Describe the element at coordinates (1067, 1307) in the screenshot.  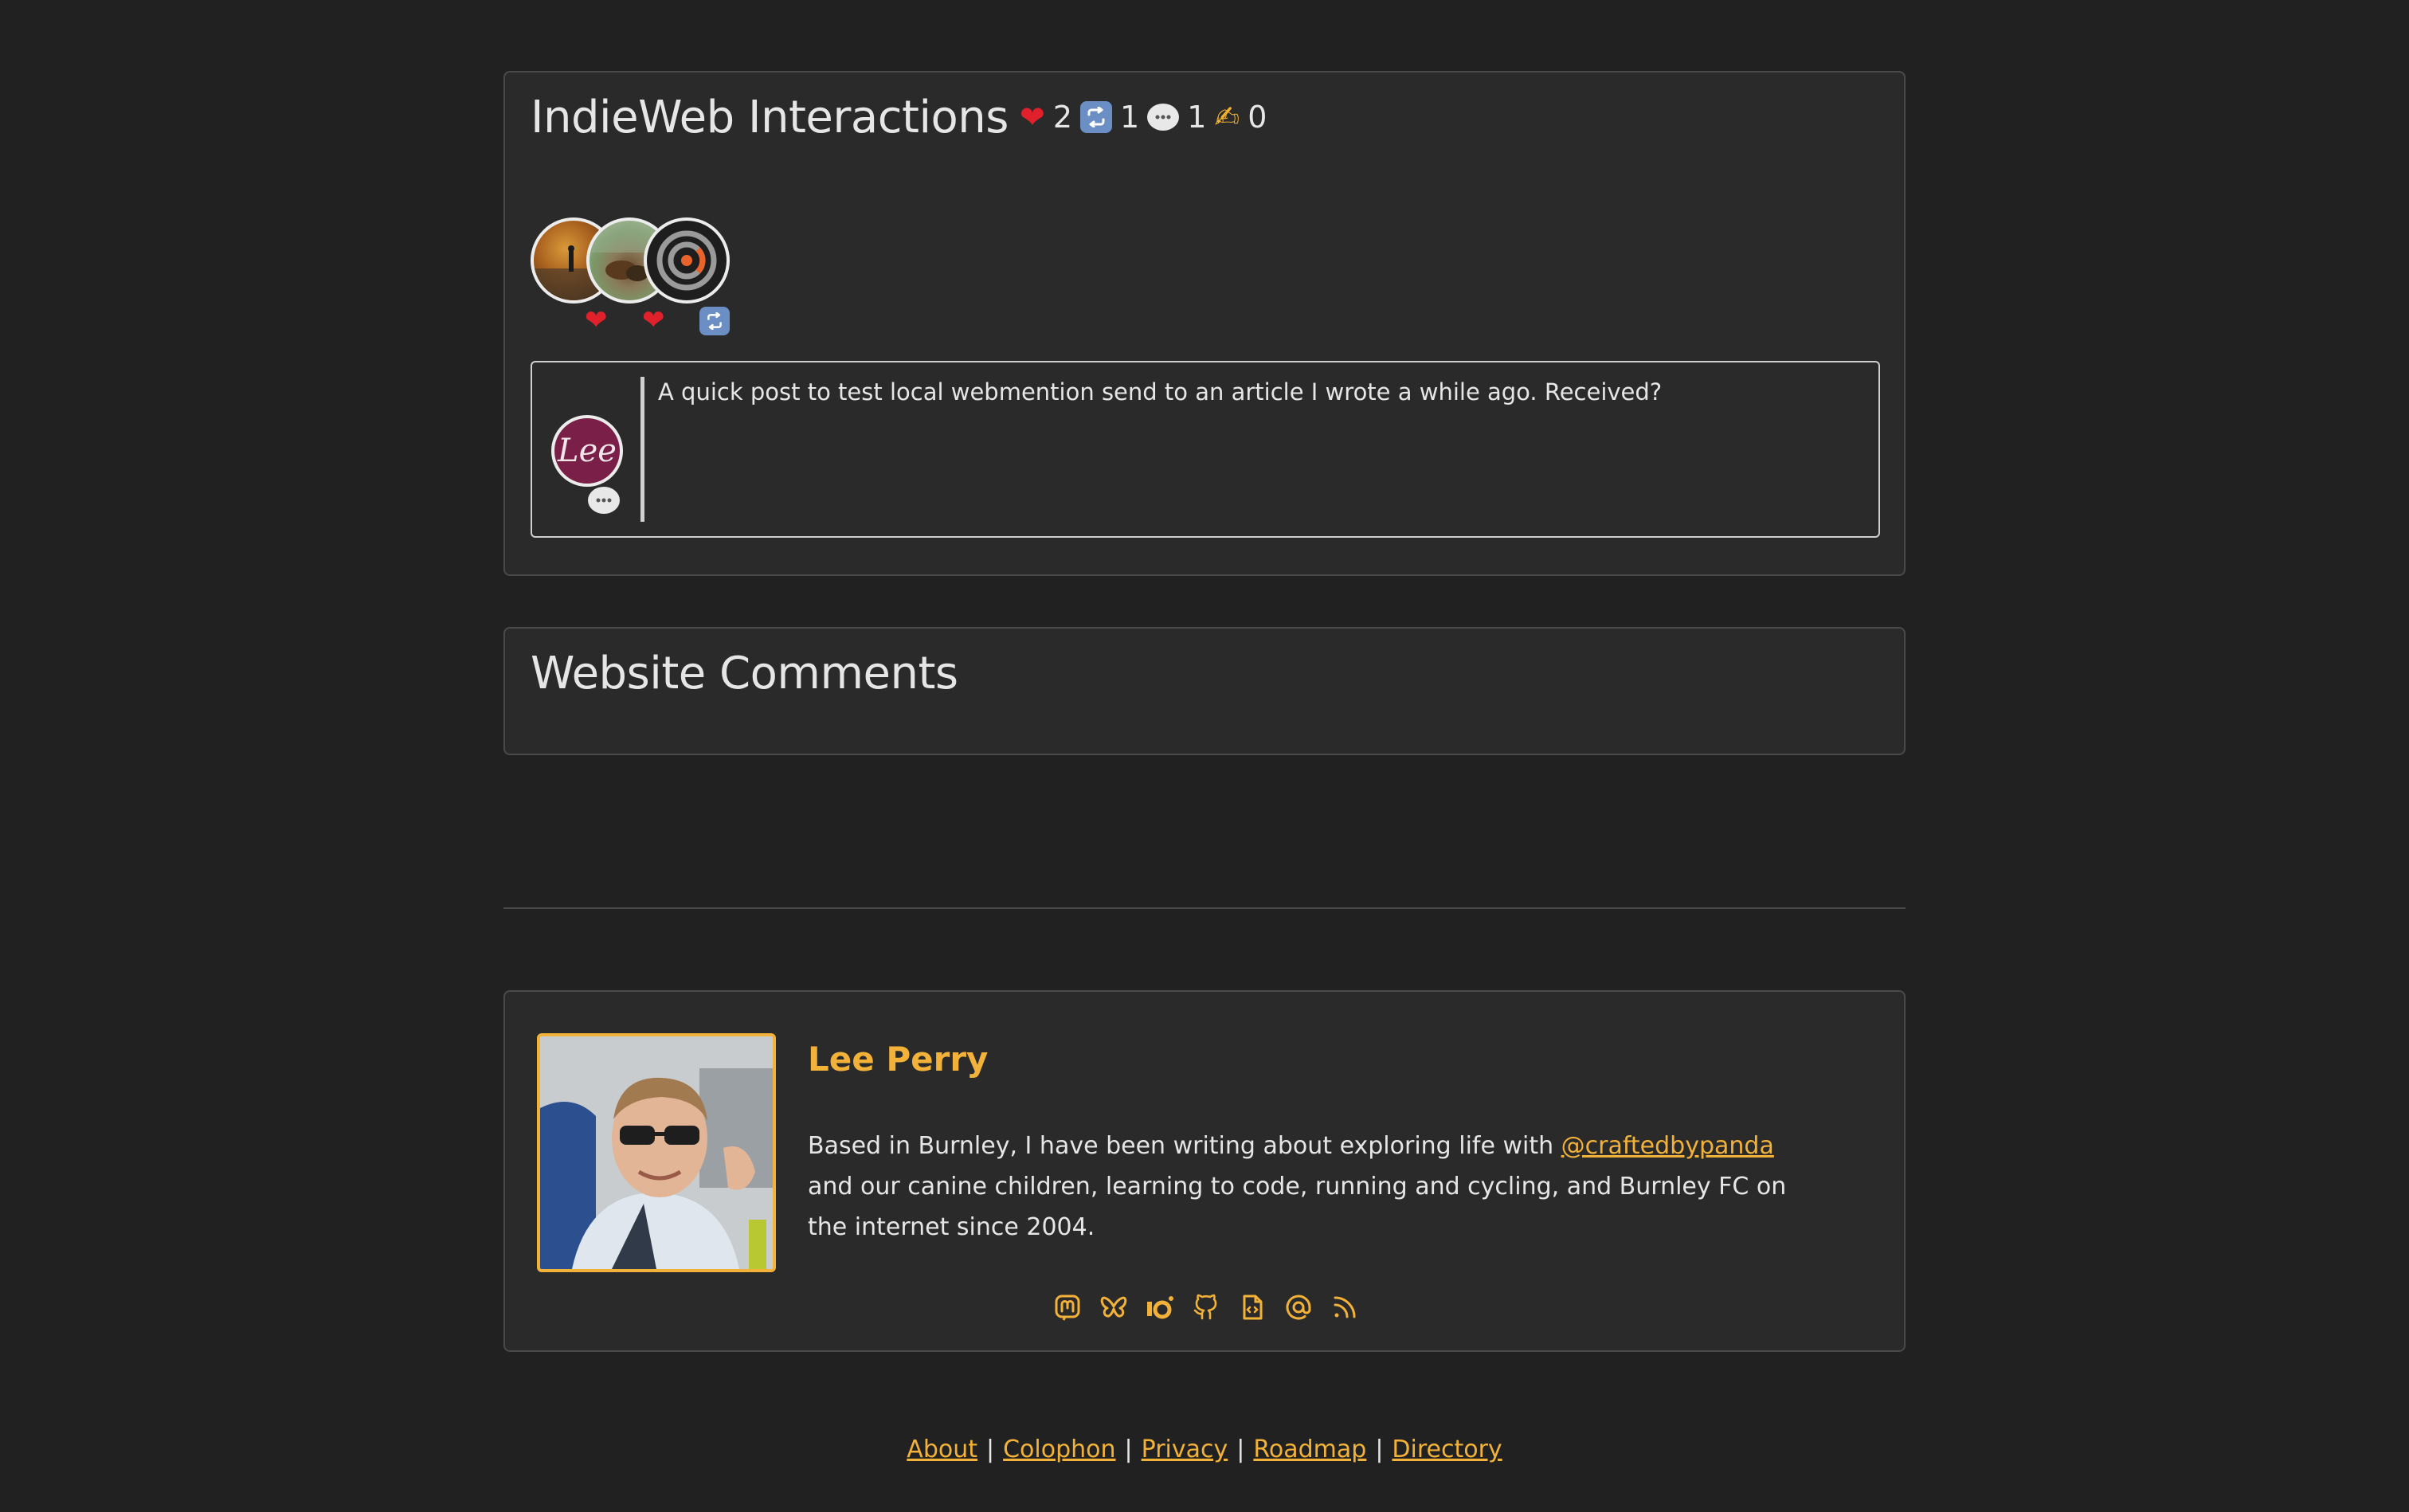
I see `mastodon-icon` at that location.